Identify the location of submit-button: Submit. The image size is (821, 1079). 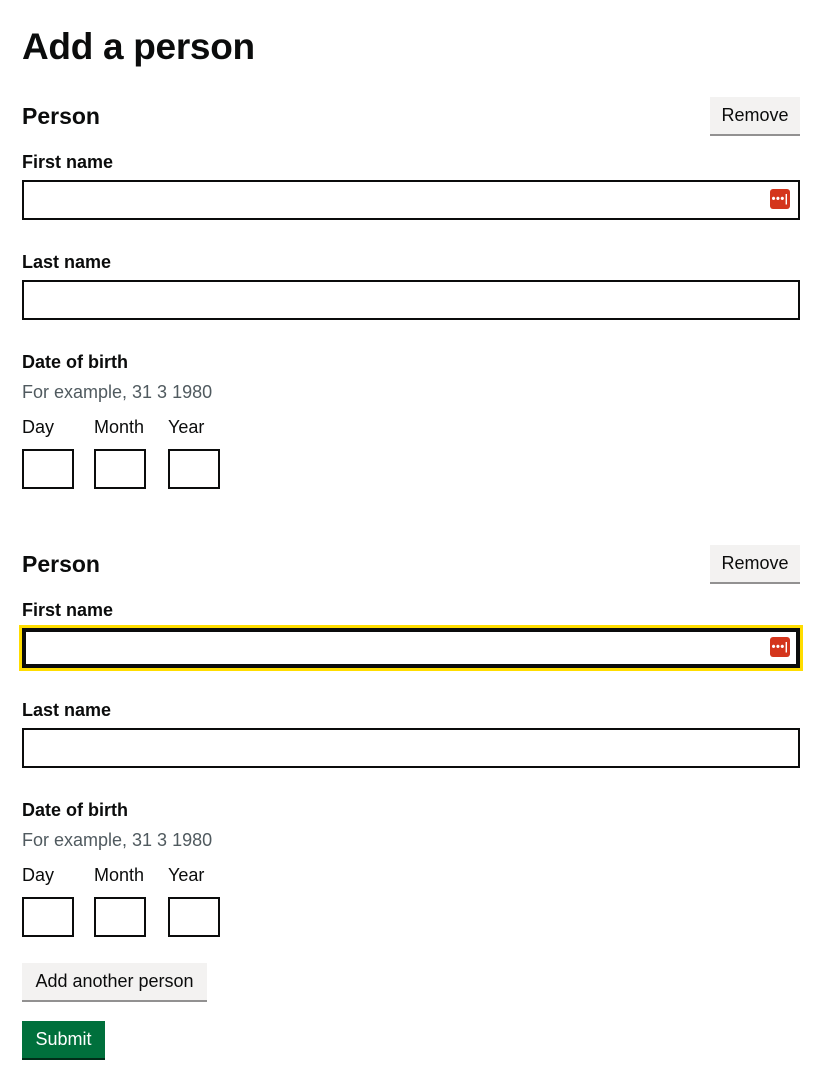
(63, 1039).